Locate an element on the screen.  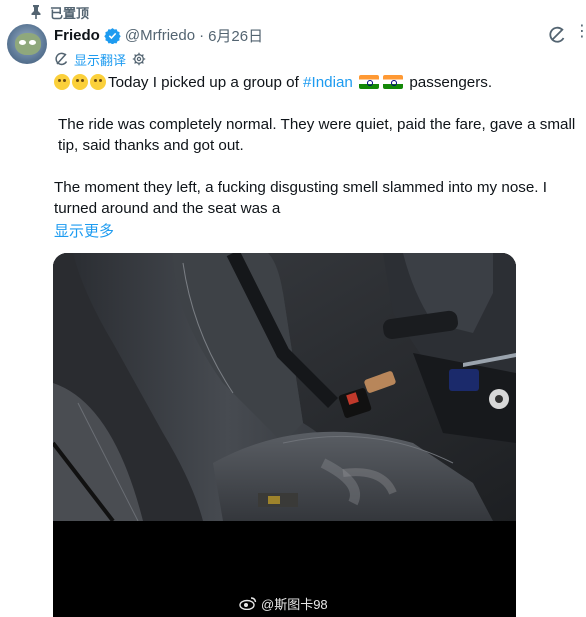
pinned-indicator: 已置顶 is located at coordinates (59, 12).